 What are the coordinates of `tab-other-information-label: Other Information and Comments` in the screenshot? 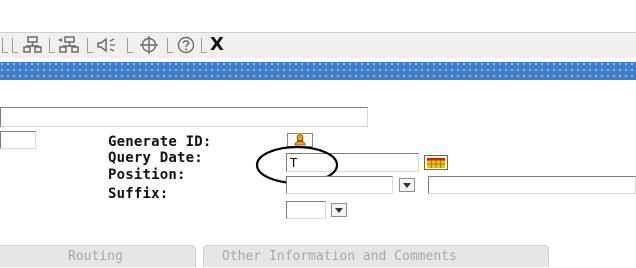 It's located at (339, 256).